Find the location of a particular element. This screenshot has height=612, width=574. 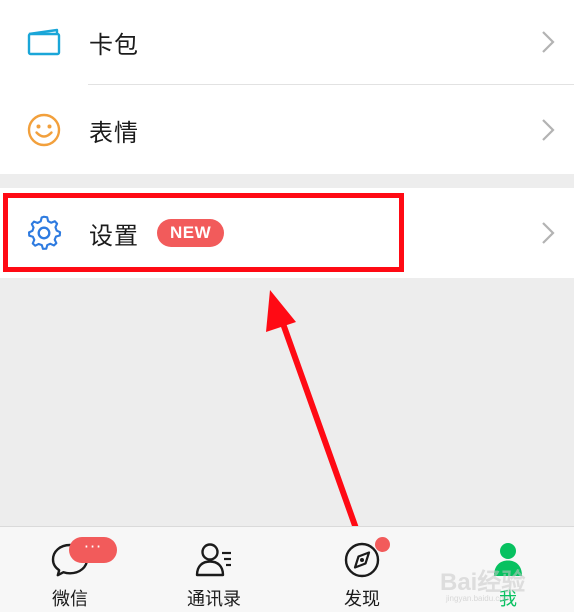

unread-badge: ··· is located at coordinates (93, 550).